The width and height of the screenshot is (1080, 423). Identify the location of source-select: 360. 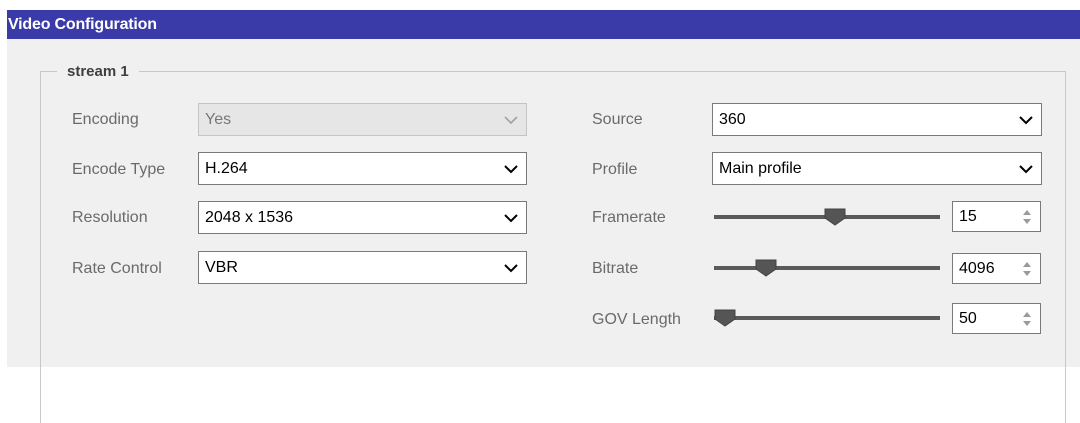
(877, 119).